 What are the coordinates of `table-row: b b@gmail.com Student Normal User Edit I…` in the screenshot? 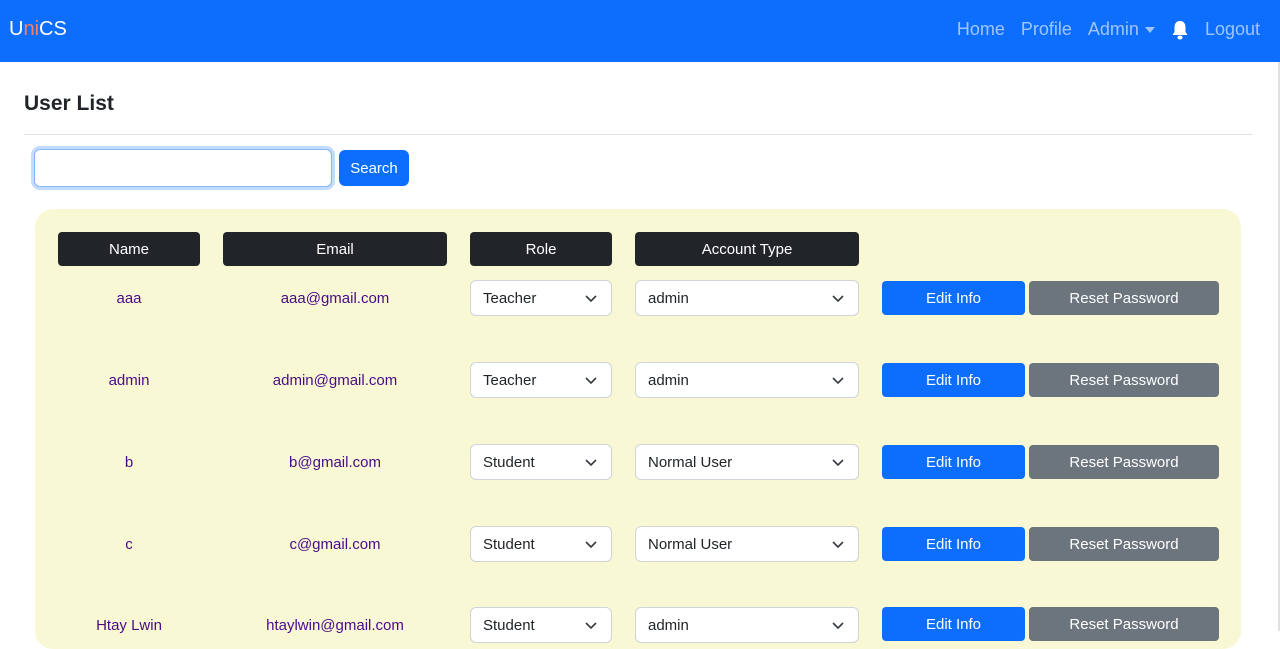 It's located at (640, 462).